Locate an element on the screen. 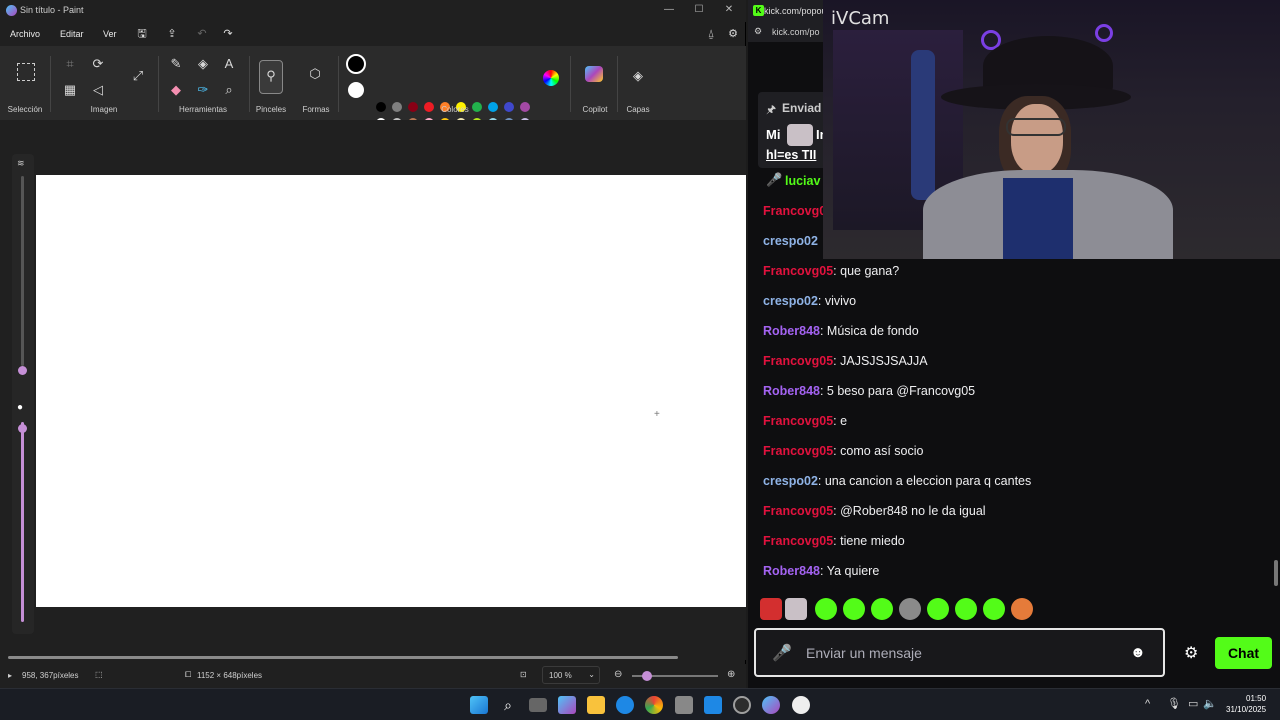 The width and height of the screenshot is (1280, 720). clock-time: 01:50 is located at coordinates (1256, 698).